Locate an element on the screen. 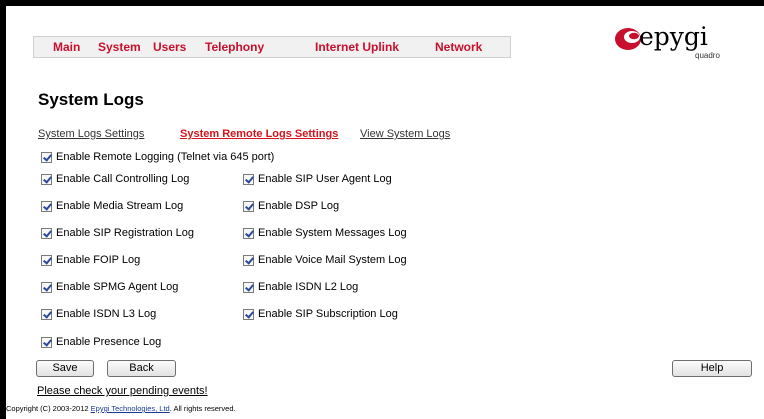 This screenshot has height=419, width=764. sip-registration-log-checkbox is located at coordinates (46, 233).